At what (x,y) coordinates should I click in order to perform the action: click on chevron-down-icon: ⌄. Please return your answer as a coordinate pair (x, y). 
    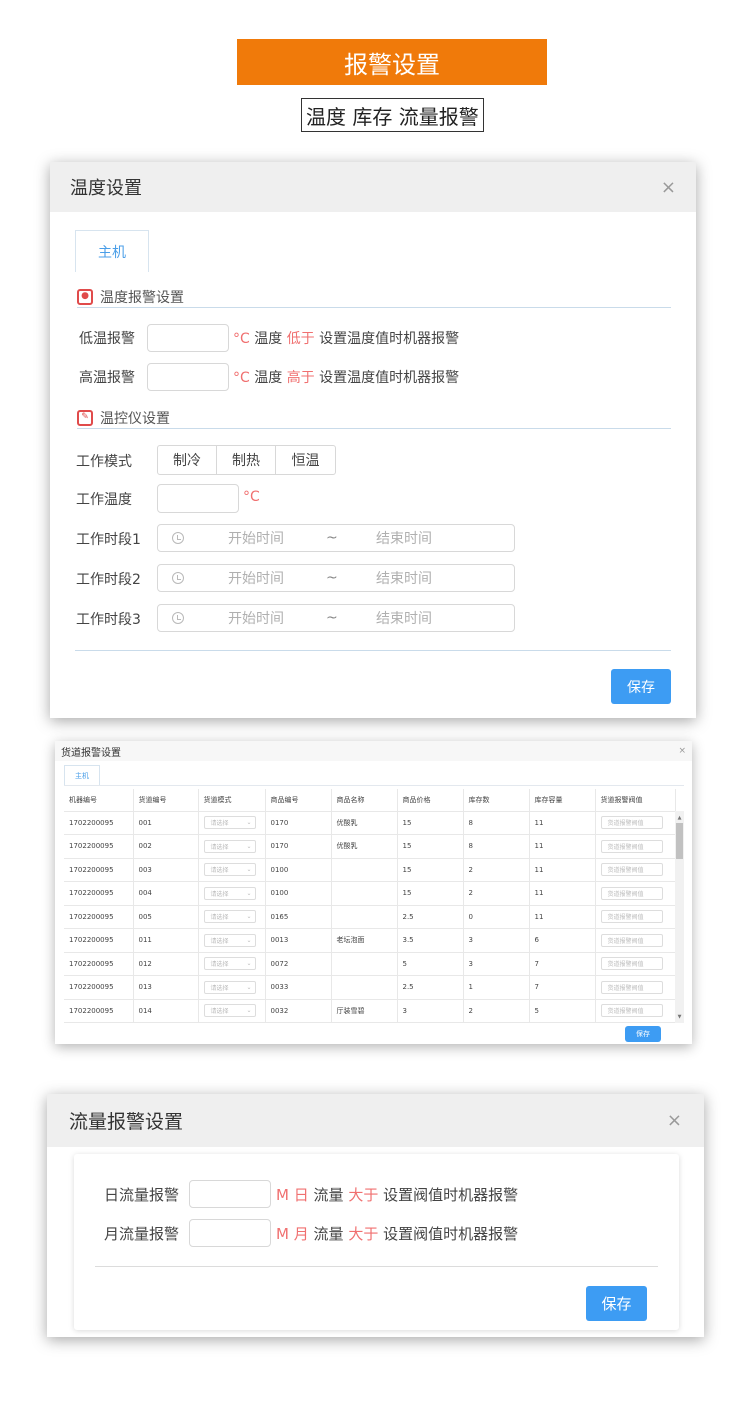
    Looking at the image, I should click on (249, 964).